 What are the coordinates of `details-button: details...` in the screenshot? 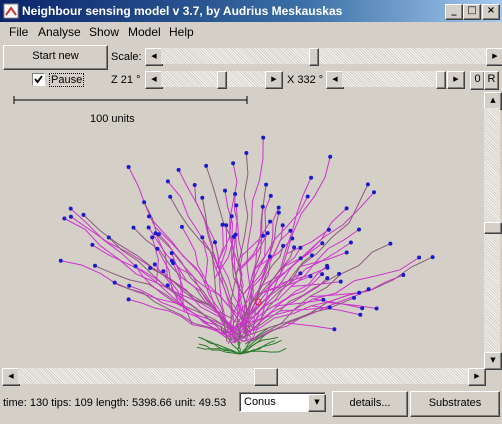 It's located at (370, 404).